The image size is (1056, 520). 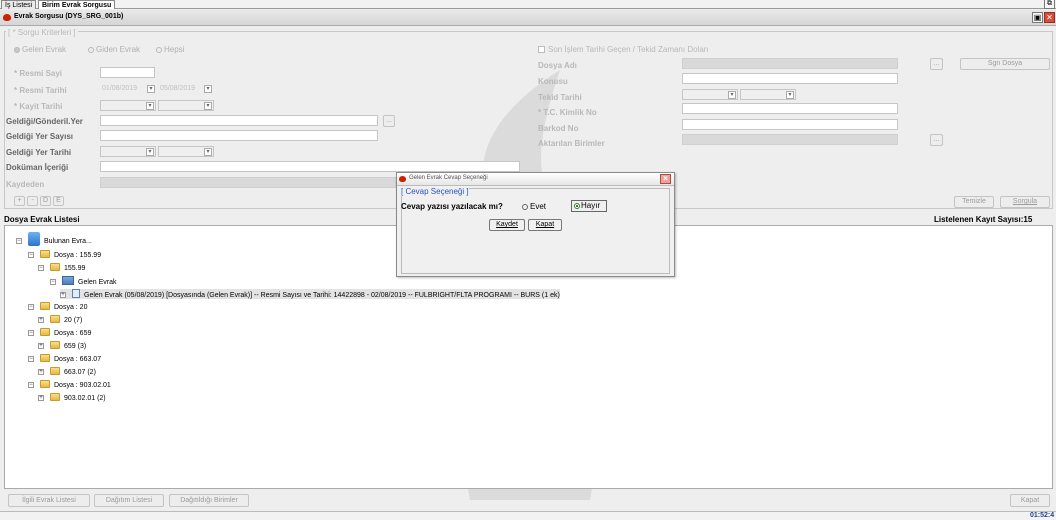 I want to click on geldigi-gonderil-input, so click(x=239, y=120).